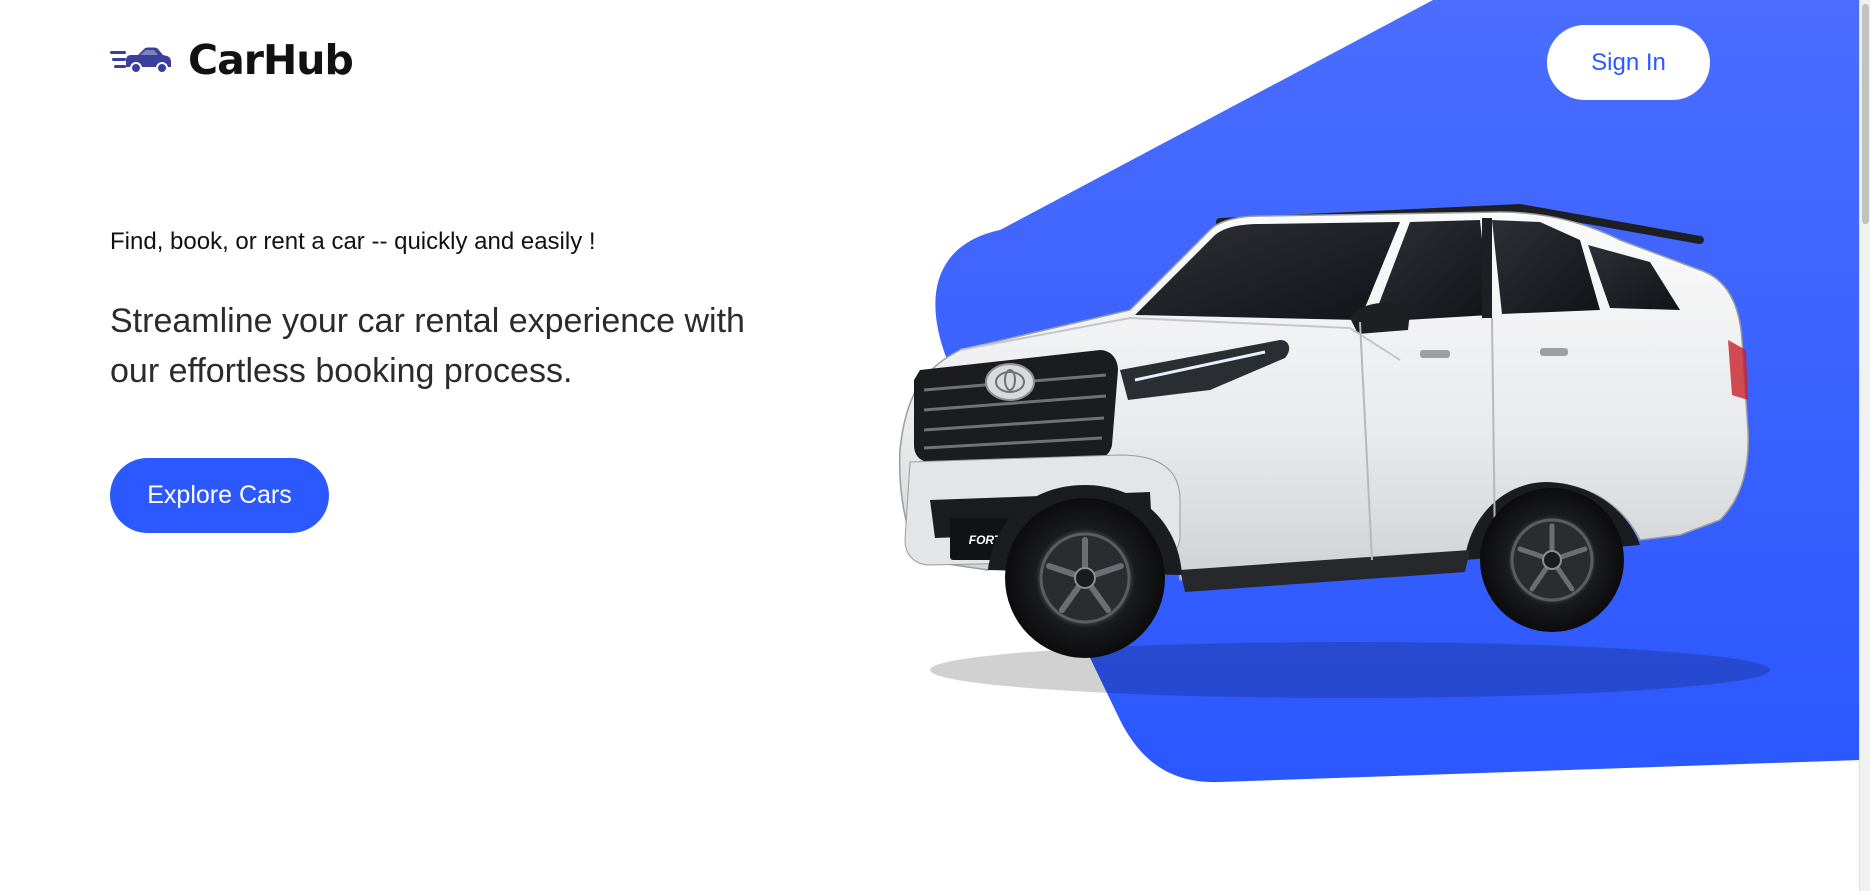  I want to click on page-scrollbar, so click(1864, 445).